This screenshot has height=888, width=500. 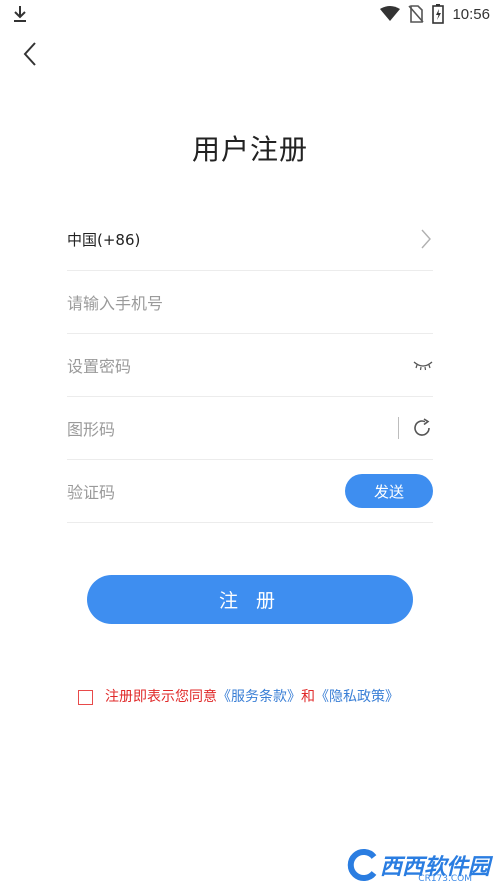 I want to click on refresh-icon, so click(x=422, y=428).